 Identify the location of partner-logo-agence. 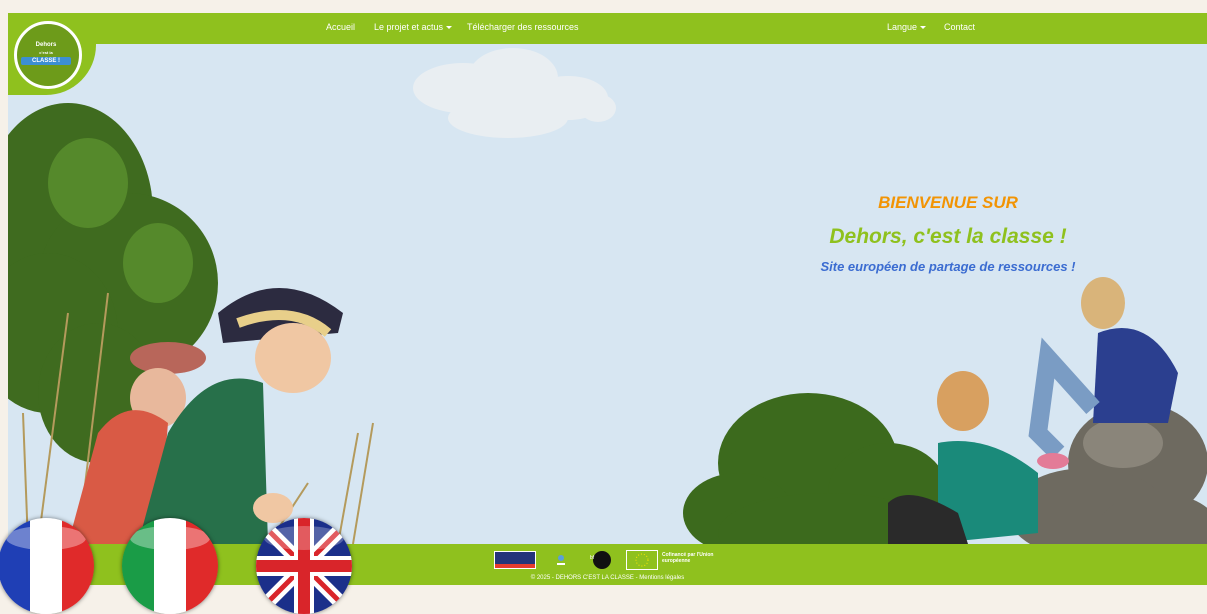
(515, 560).